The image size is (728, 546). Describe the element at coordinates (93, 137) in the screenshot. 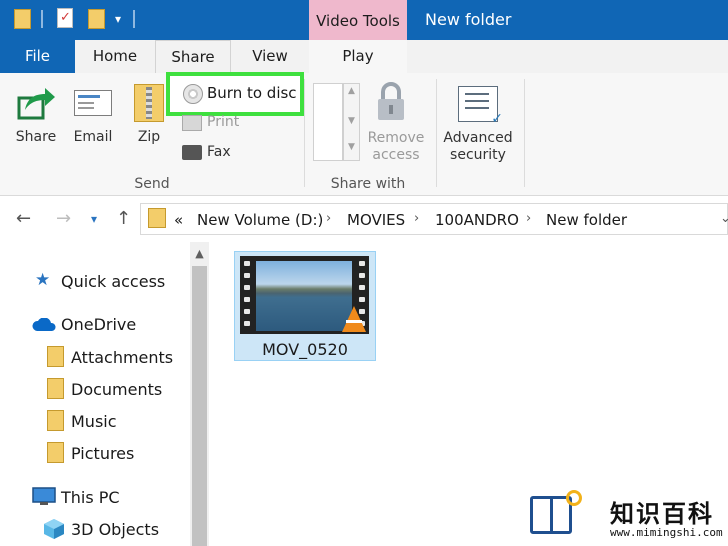

I see `email-button: Email` at that location.